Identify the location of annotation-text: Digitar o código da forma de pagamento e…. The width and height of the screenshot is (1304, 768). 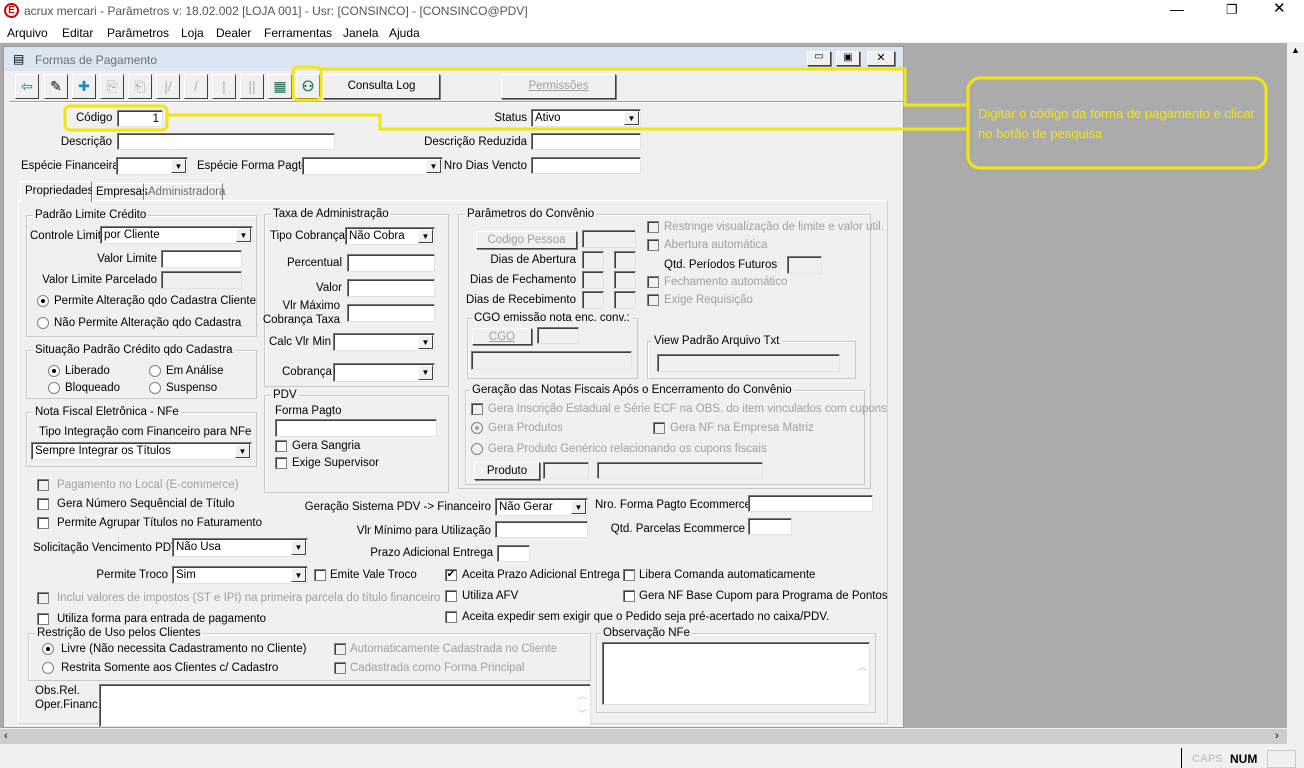
(1116, 123).